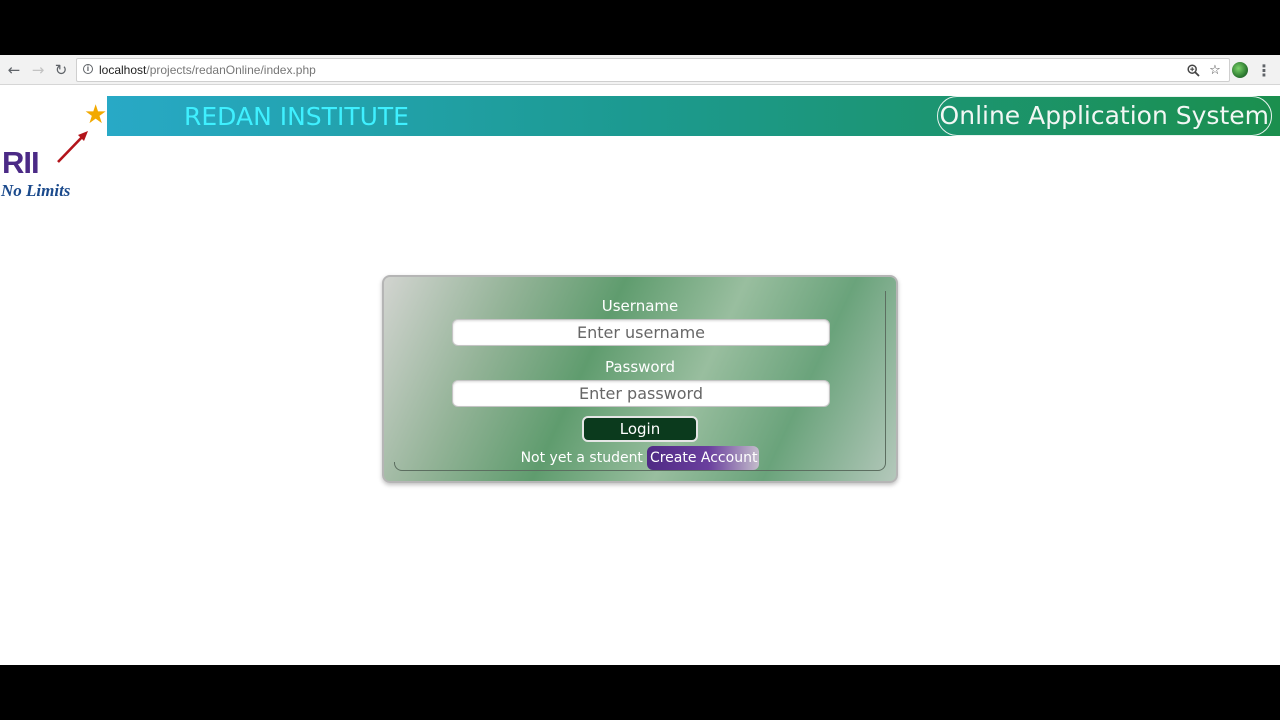  Describe the element at coordinates (1193, 70) in the screenshot. I see `zoom-icon` at that location.